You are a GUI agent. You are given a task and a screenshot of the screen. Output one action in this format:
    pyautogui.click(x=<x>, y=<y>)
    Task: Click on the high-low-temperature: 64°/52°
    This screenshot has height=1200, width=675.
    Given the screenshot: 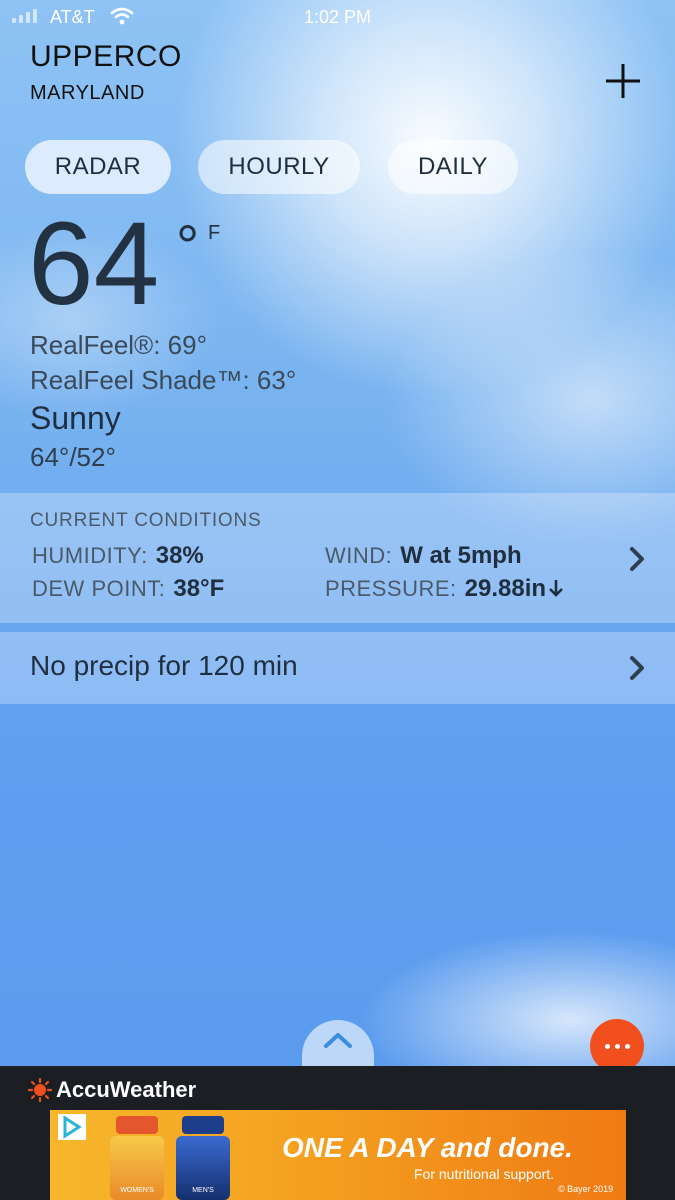 What is the action you would take?
    pyautogui.click(x=73, y=457)
    